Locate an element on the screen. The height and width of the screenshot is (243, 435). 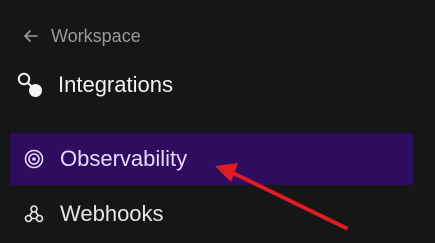
nav-item-label: Observability is located at coordinates (124, 158).